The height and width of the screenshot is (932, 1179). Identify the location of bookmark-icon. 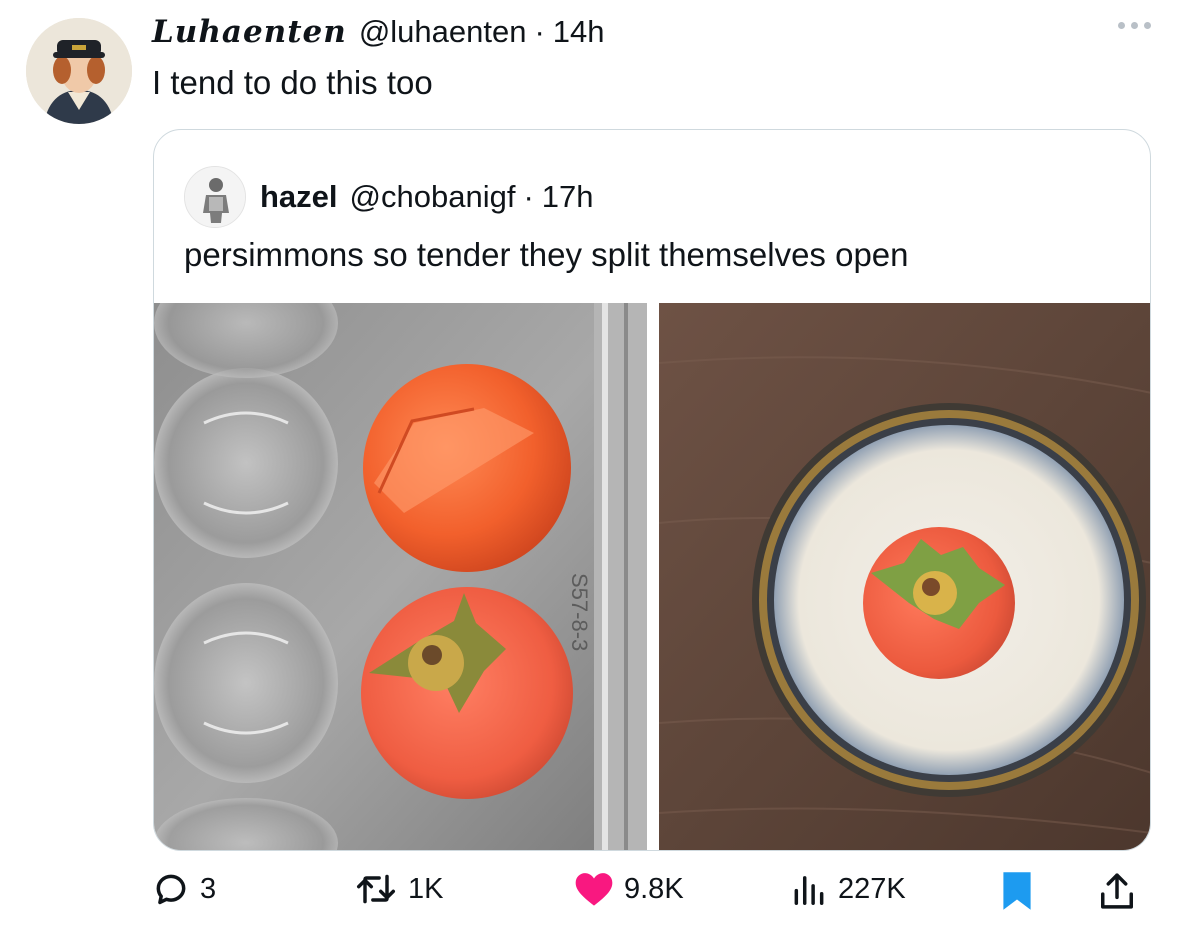
(1017, 891).